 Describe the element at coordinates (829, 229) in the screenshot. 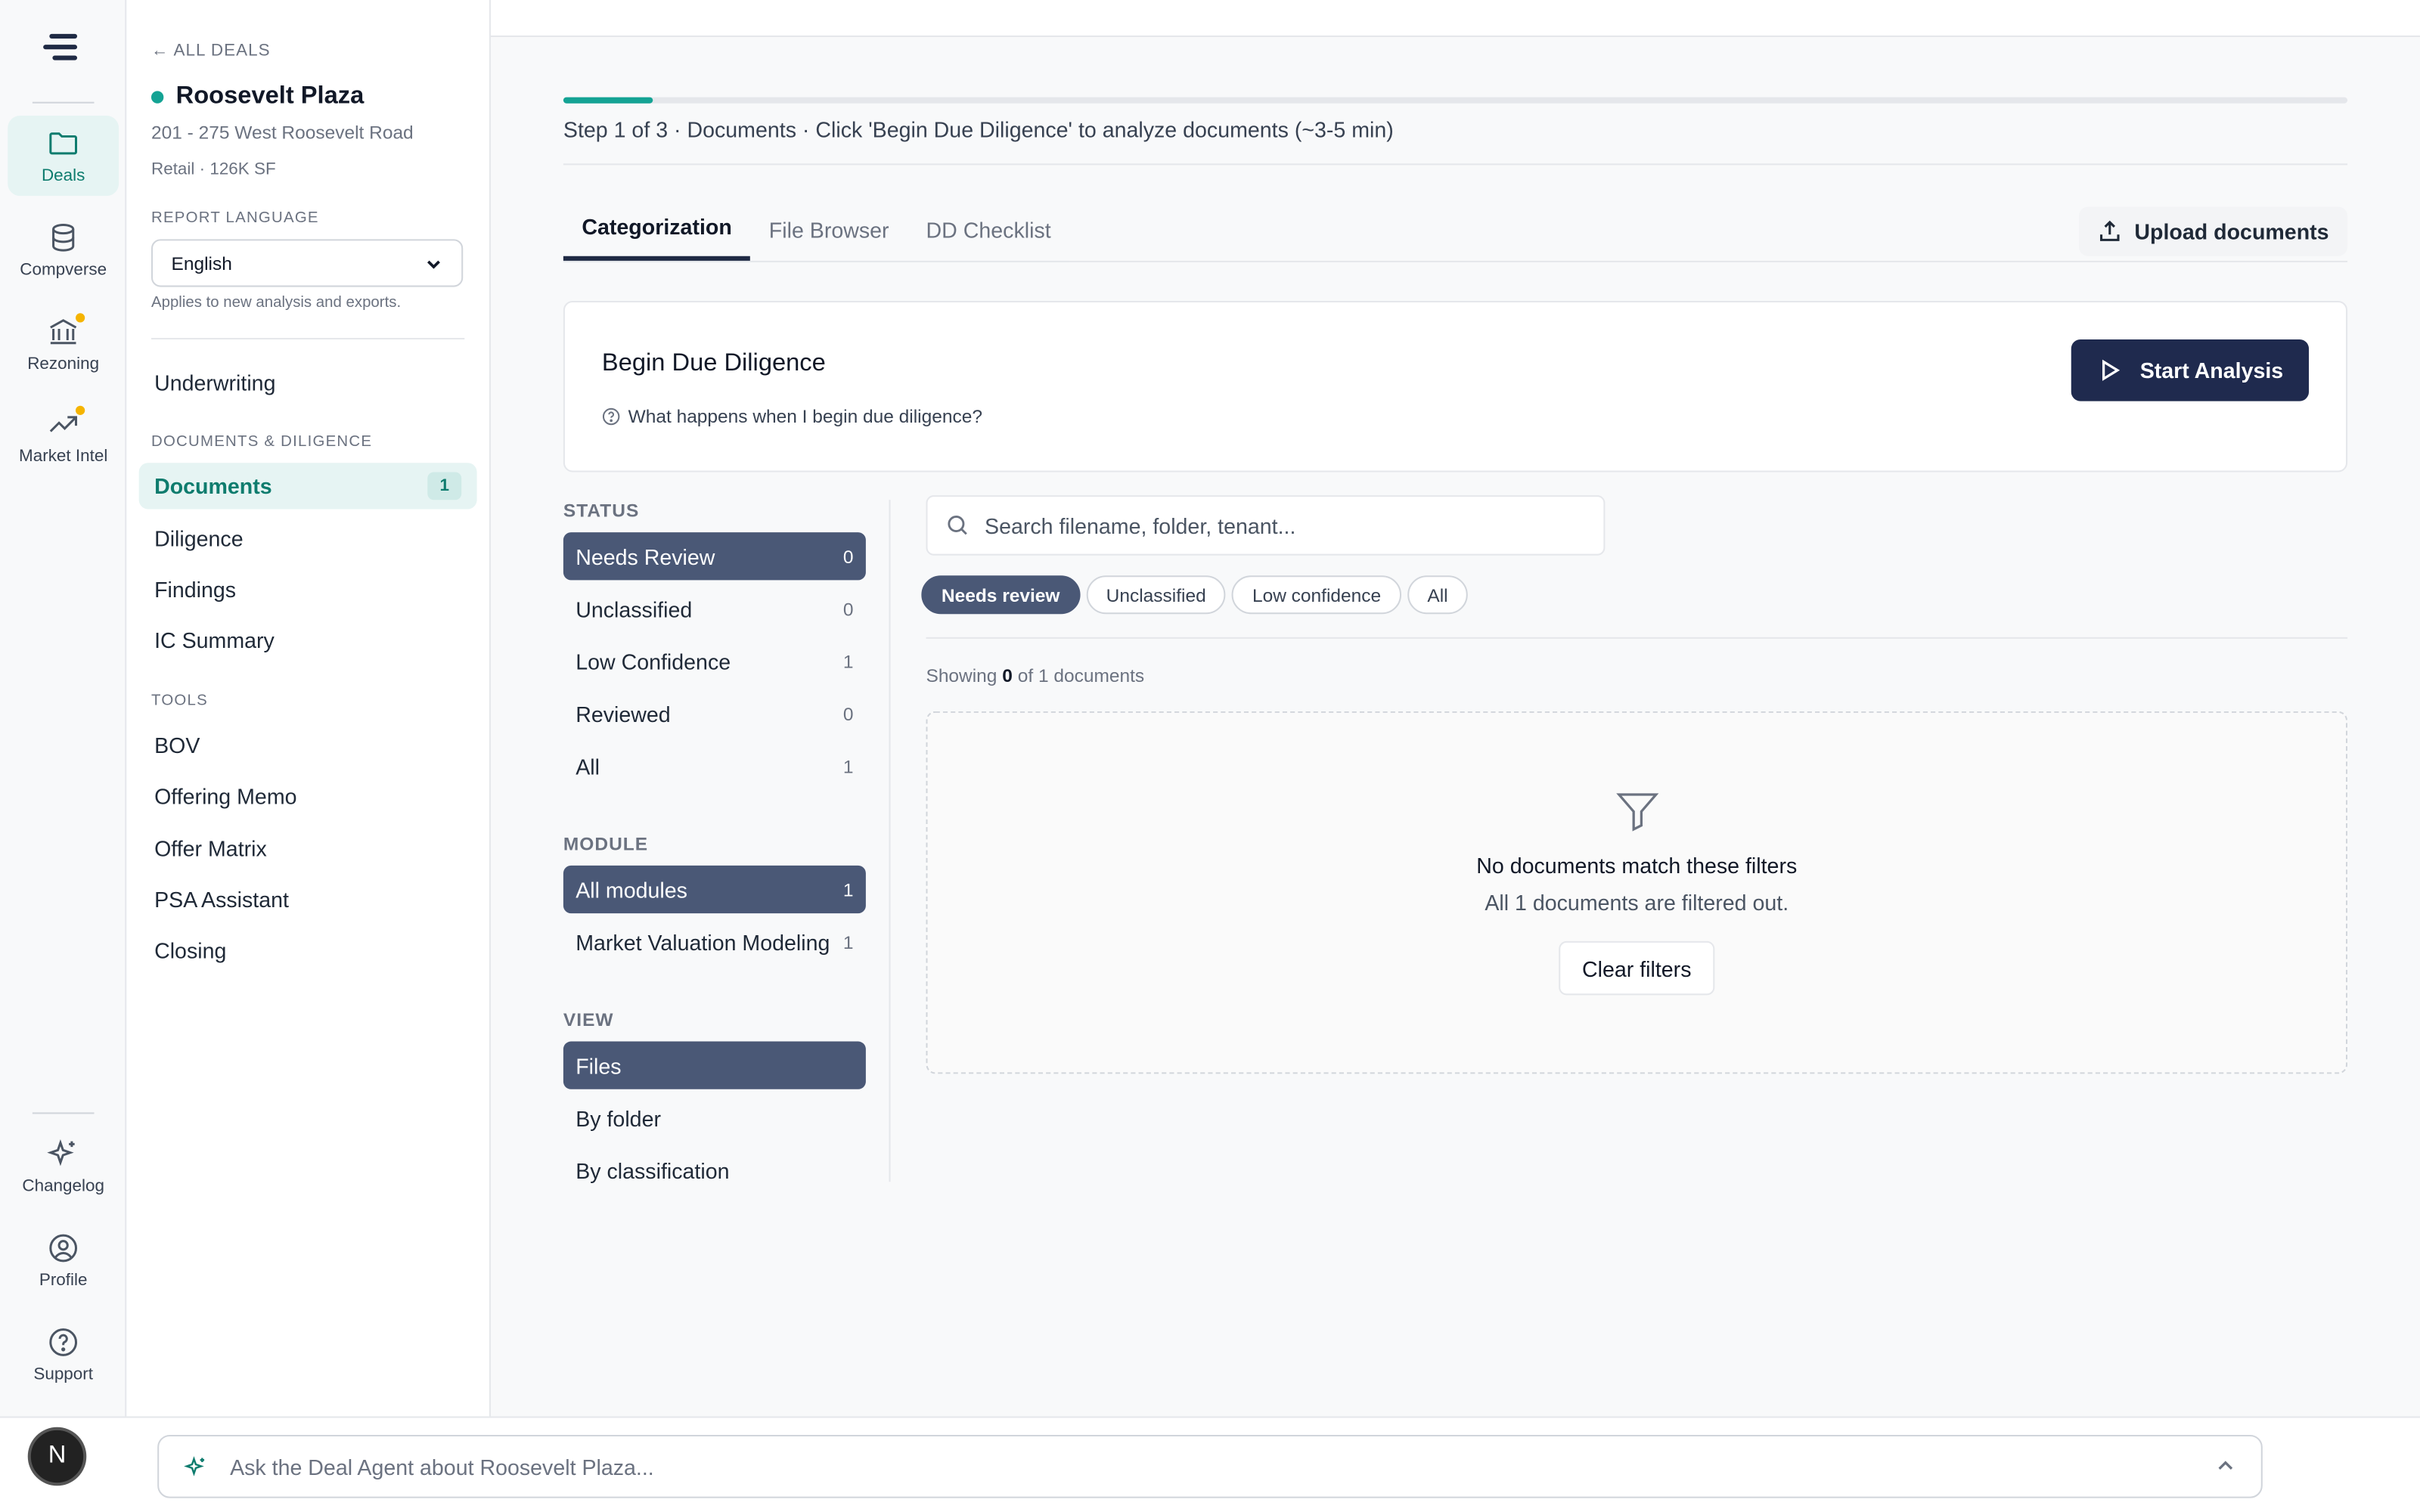

I see `tab-file-browser: File Browser` at that location.